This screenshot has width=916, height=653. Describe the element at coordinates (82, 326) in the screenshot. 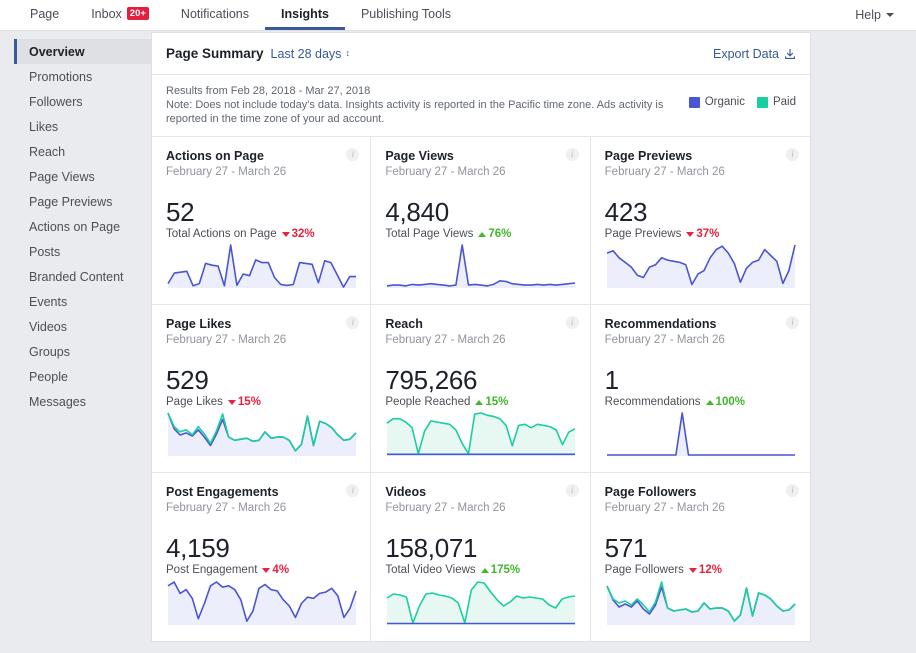

I see `sidebar-item-videos: Videos` at that location.